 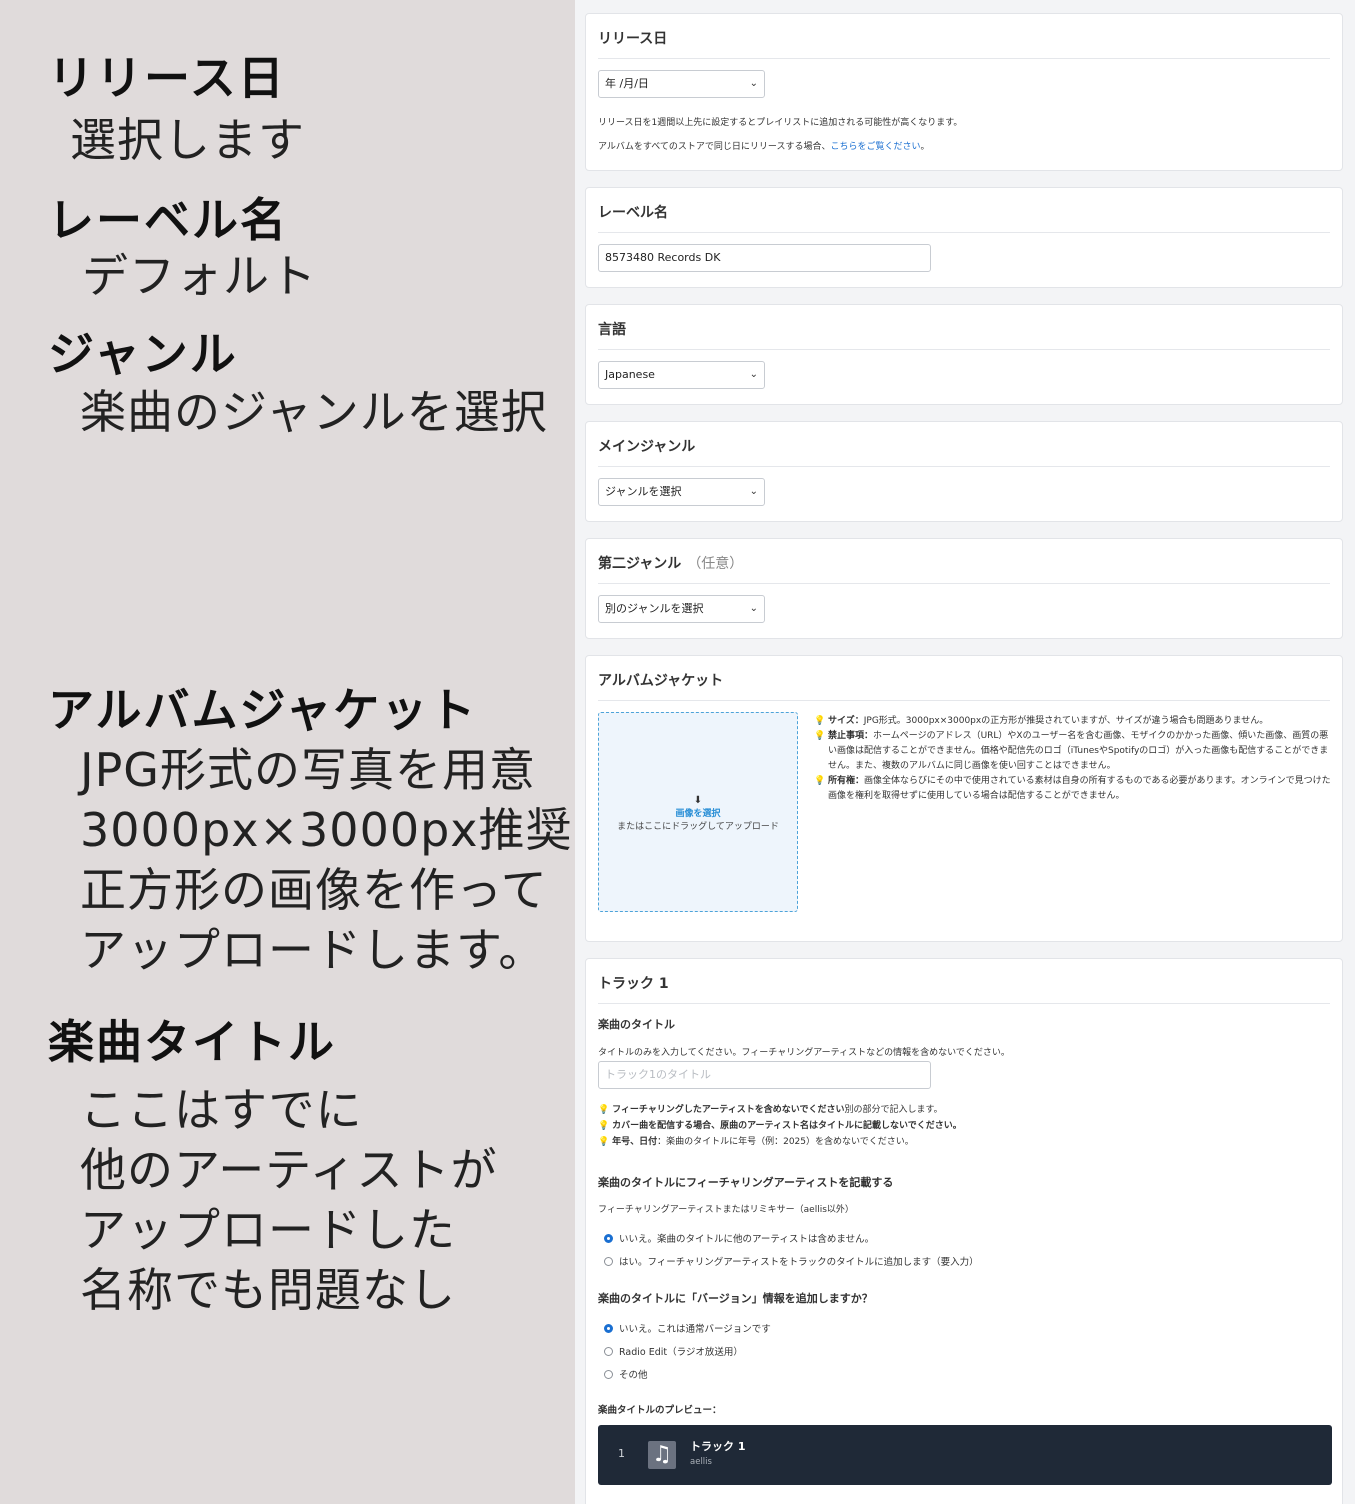 What do you see at coordinates (221, 1110) in the screenshot?
I see `annotation-song-title-line-1: ここはすでに` at bounding box center [221, 1110].